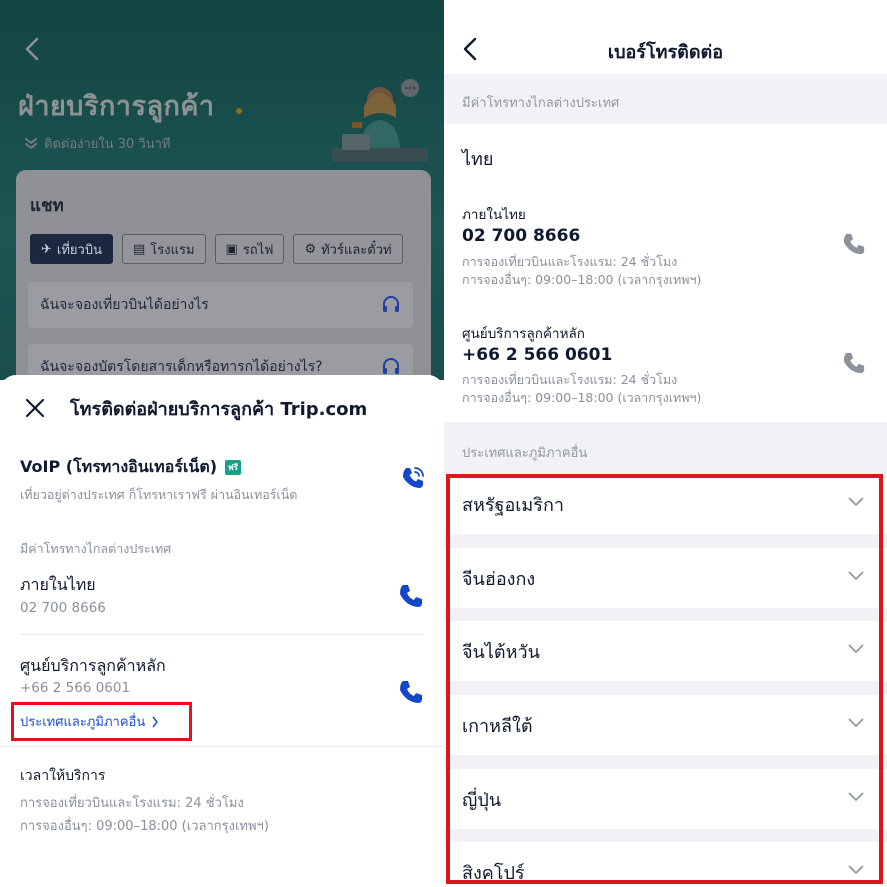  What do you see at coordinates (413, 478) in the screenshot?
I see `wifi-call-icon` at bounding box center [413, 478].